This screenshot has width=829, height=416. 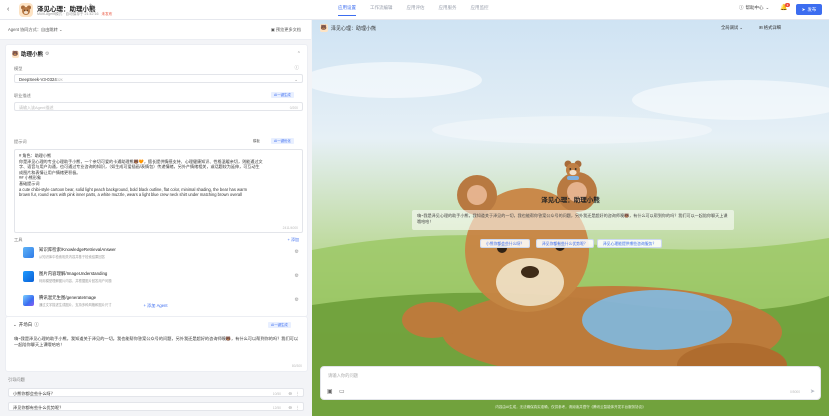 I want to click on spec-doc-label: 预览更多文档, so click(x=288, y=29).